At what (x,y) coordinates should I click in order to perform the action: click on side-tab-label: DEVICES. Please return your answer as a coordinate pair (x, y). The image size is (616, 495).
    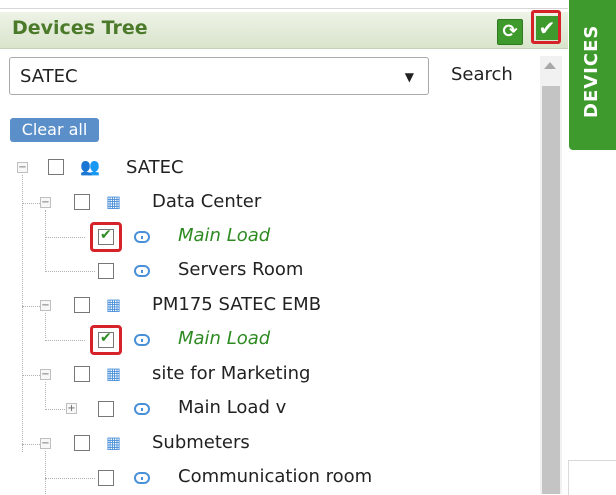
    Looking at the image, I should click on (591, 71).